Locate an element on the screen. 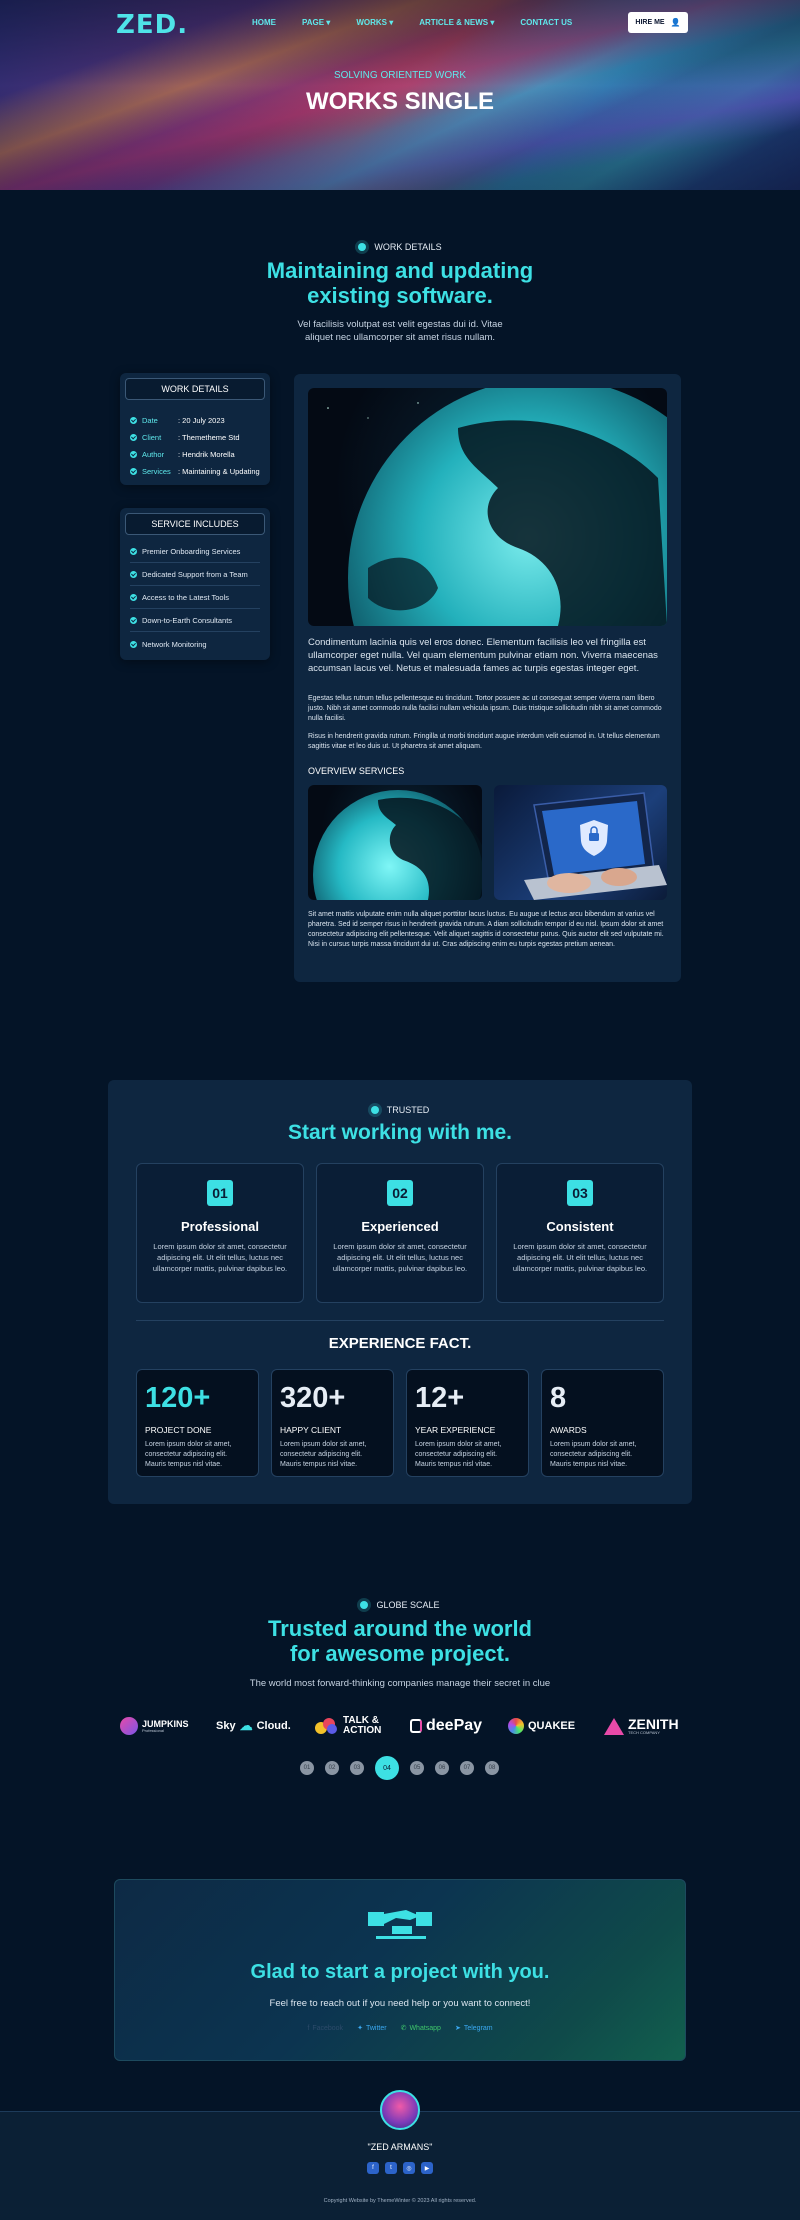 This screenshot has height=2220, width=800. service-item: Premier Onboarding Services is located at coordinates (195, 552).